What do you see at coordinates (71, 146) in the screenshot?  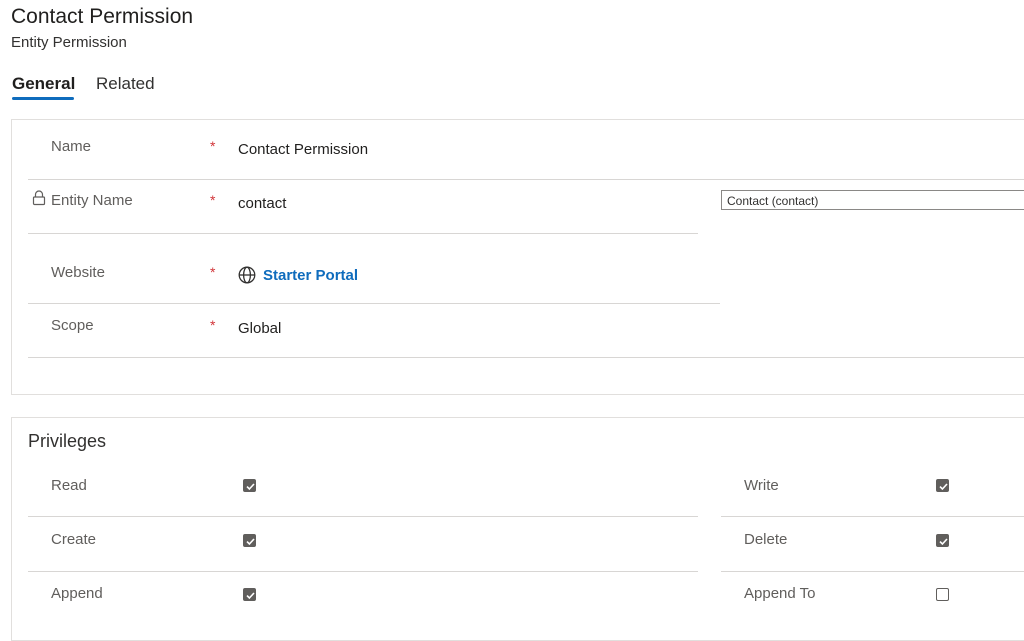 I see `name-label: Name` at bounding box center [71, 146].